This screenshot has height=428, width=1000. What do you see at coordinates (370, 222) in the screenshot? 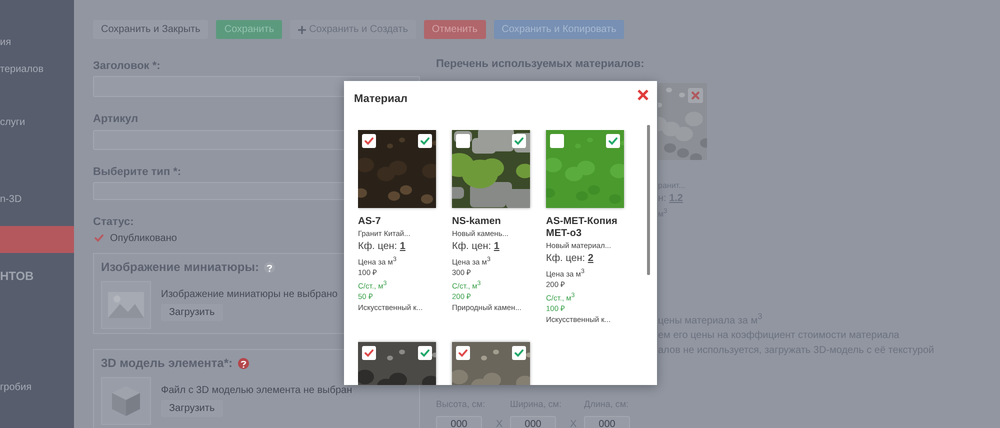
I see `material-name: AS-7` at bounding box center [370, 222].